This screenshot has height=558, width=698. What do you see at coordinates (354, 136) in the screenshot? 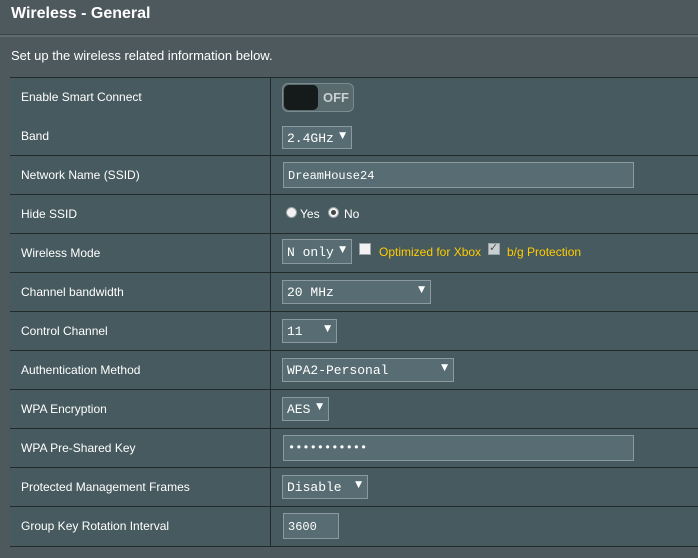
I see `row-band: Band 2.4GHz ▼` at bounding box center [354, 136].